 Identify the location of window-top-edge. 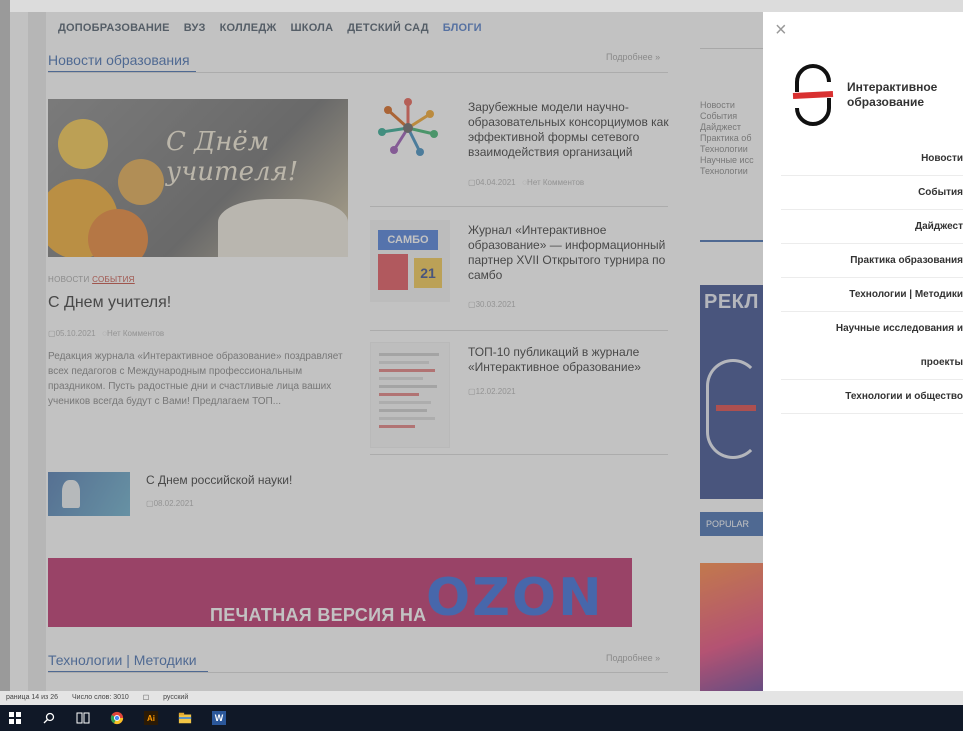
(481, 6).